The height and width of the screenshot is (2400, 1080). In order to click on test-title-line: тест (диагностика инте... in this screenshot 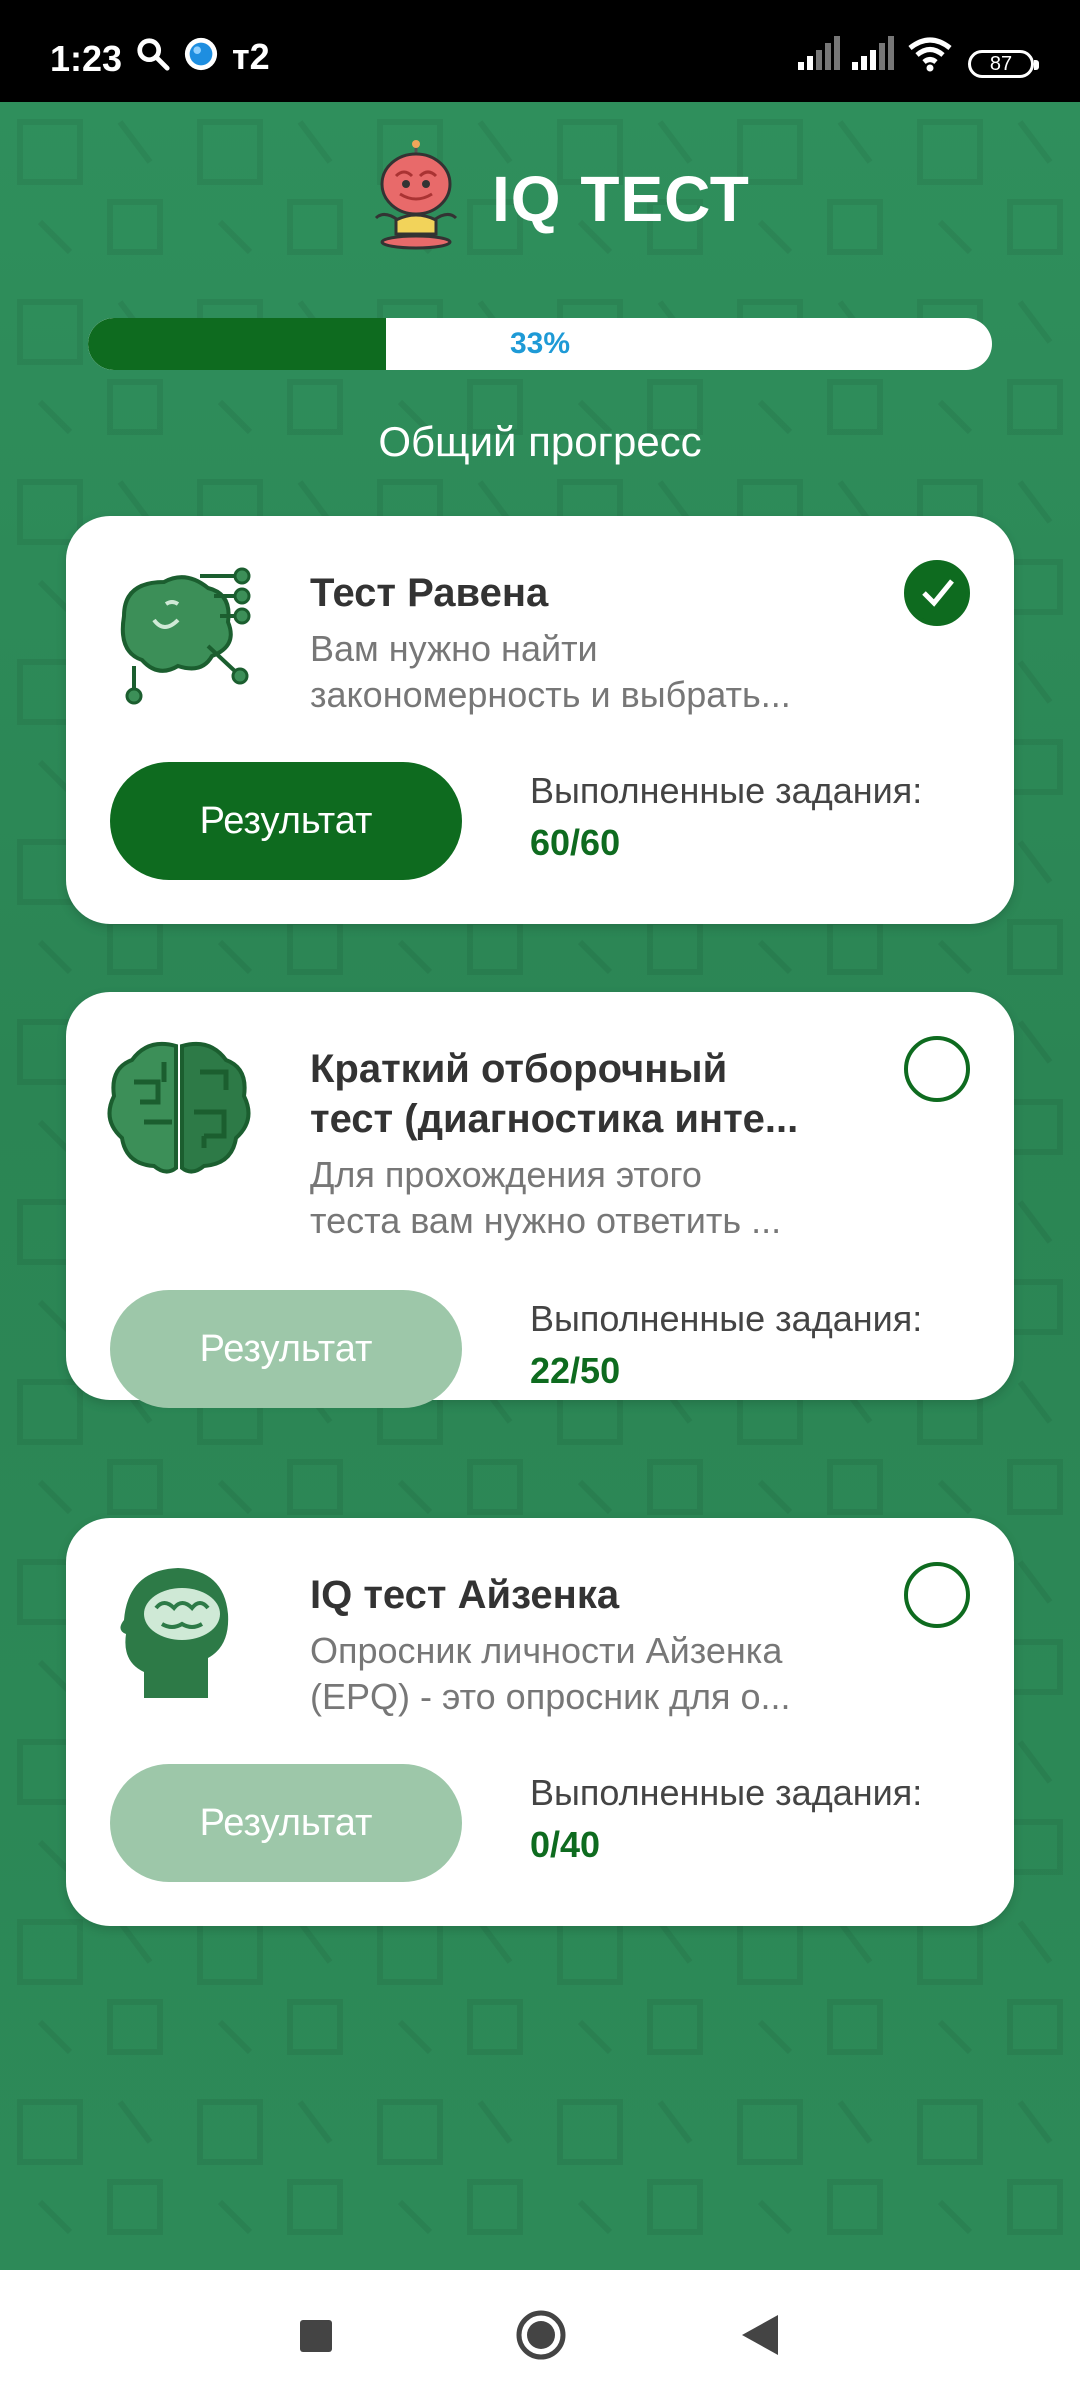, I will do `click(554, 1119)`.